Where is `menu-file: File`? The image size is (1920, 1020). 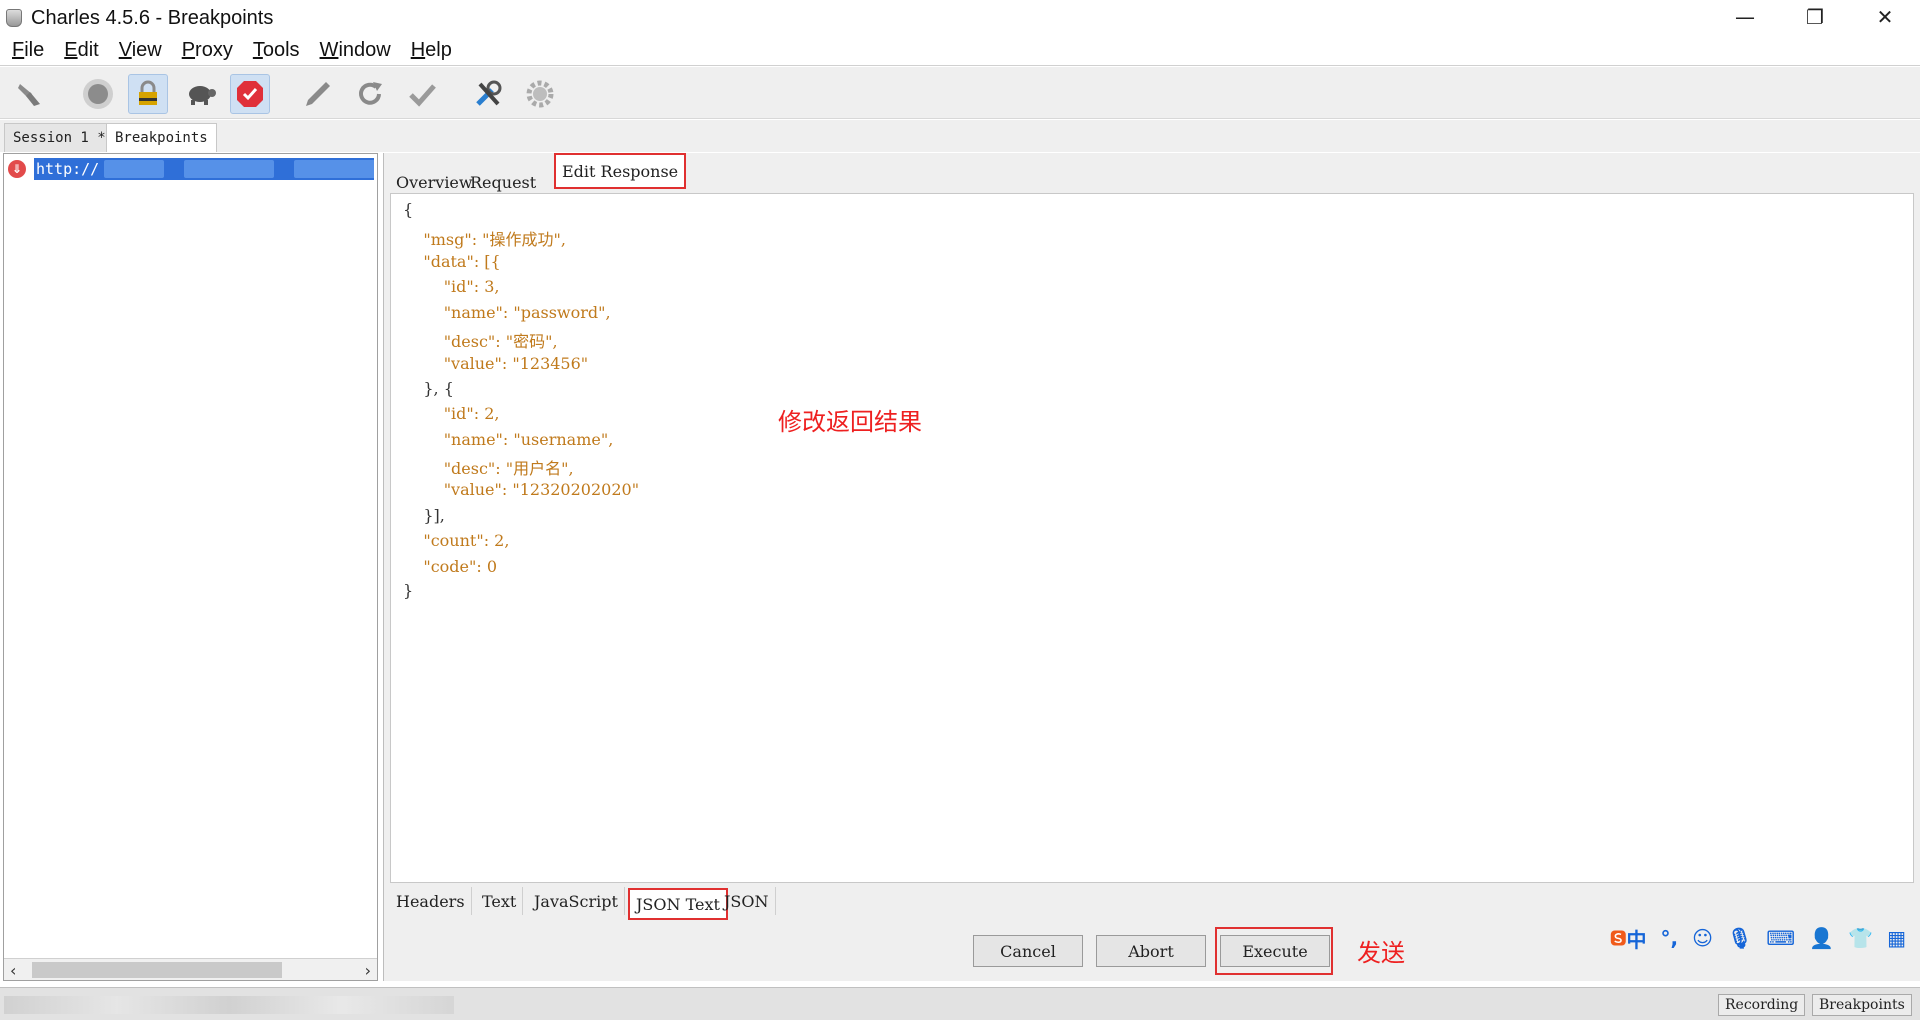
menu-file: File is located at coordinates (28, 50).